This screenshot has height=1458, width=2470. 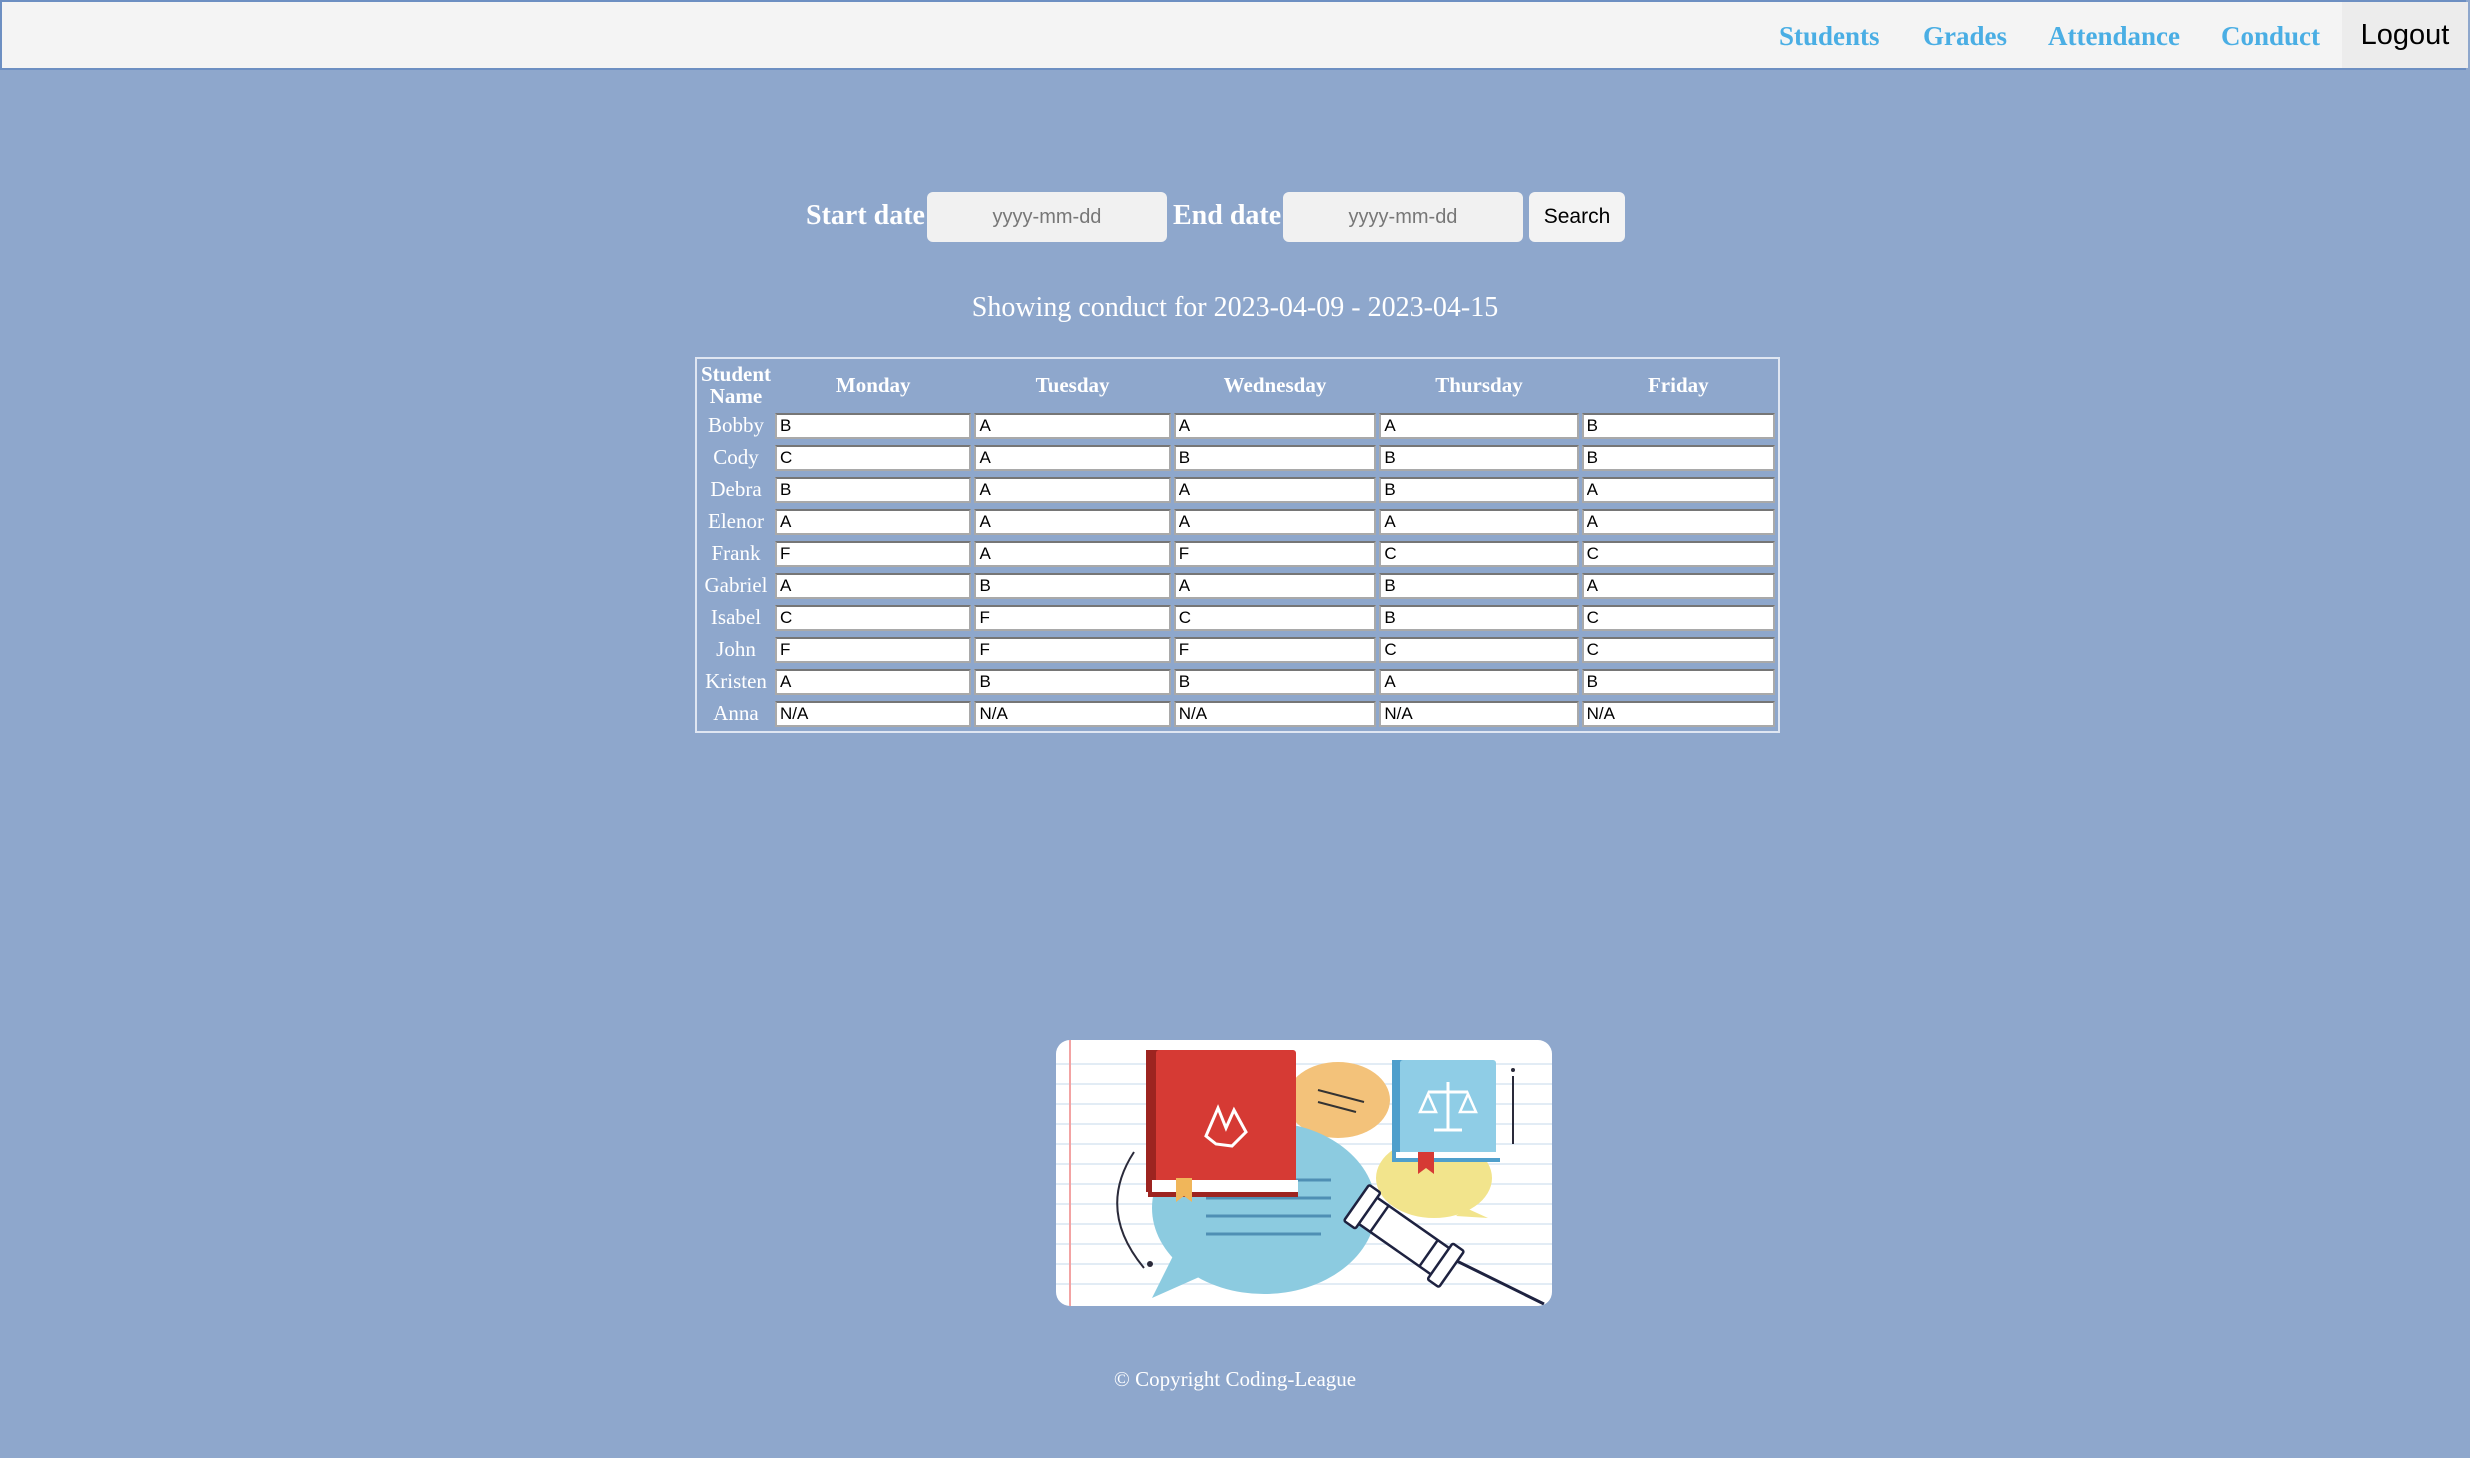 What do you see at coordinates (2270, 36) in the screenshot?
I see `nav-link-conduct: Conduct` at bounding box center [2270, 36].